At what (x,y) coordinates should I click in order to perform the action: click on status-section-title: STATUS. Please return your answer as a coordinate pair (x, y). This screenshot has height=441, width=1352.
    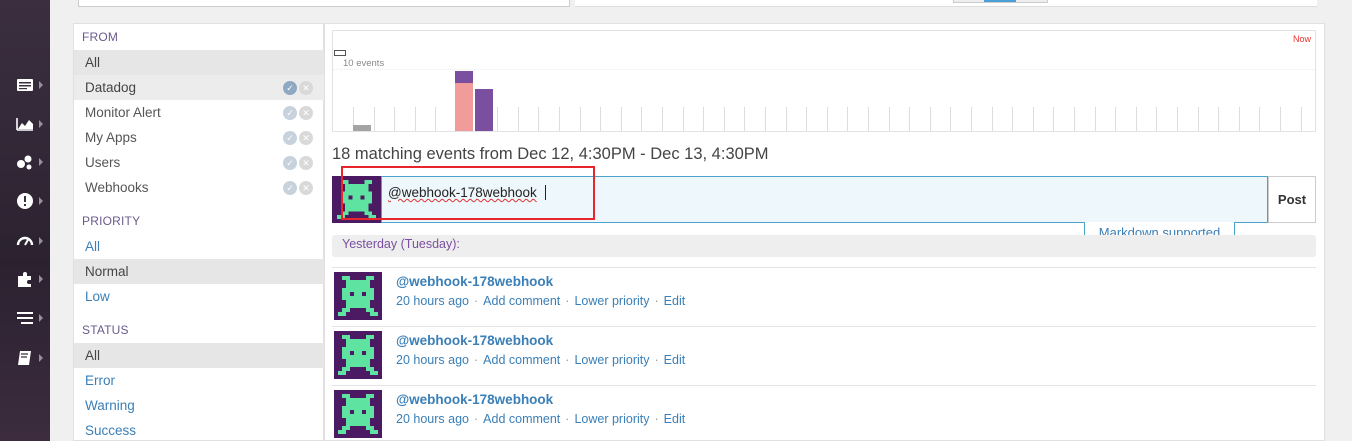
    Looking at the image, I should click on (105, 330).